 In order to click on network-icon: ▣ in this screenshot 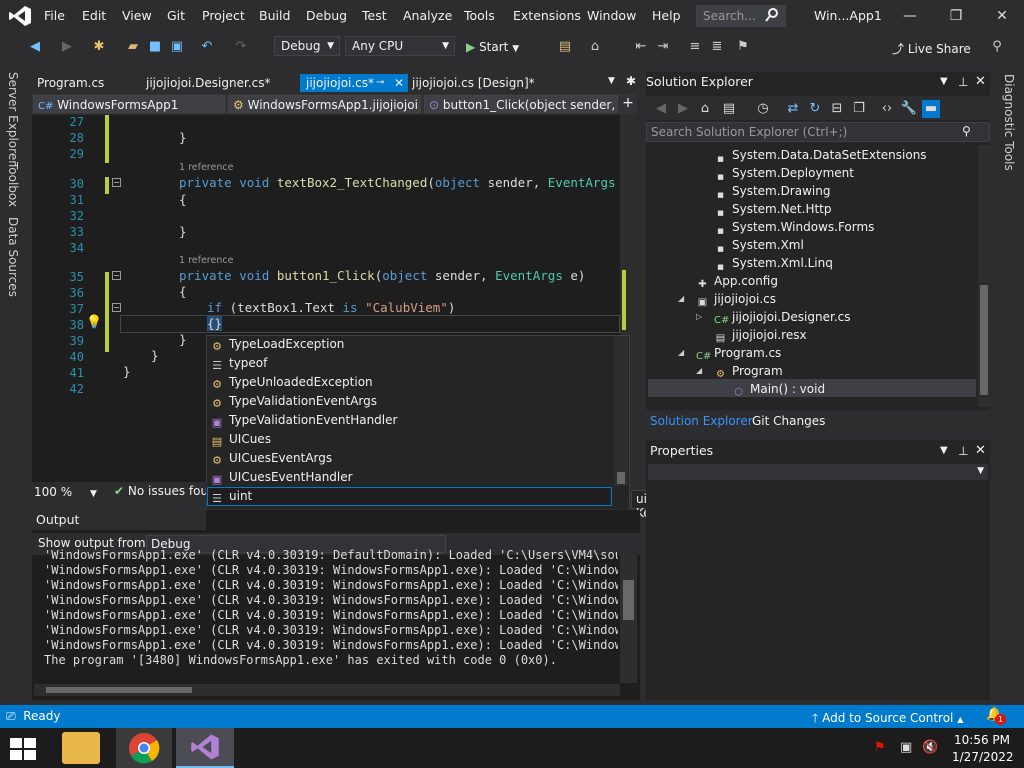, I will do `click(906, 747)`.